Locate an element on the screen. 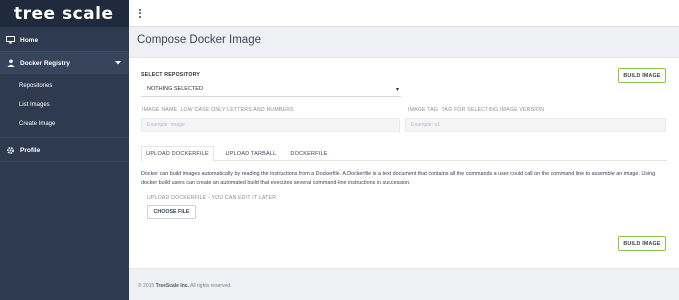 The image size is (679, 300). sidebar-item-docker-registry: Docker Registry is located at coordinates (64, 63).